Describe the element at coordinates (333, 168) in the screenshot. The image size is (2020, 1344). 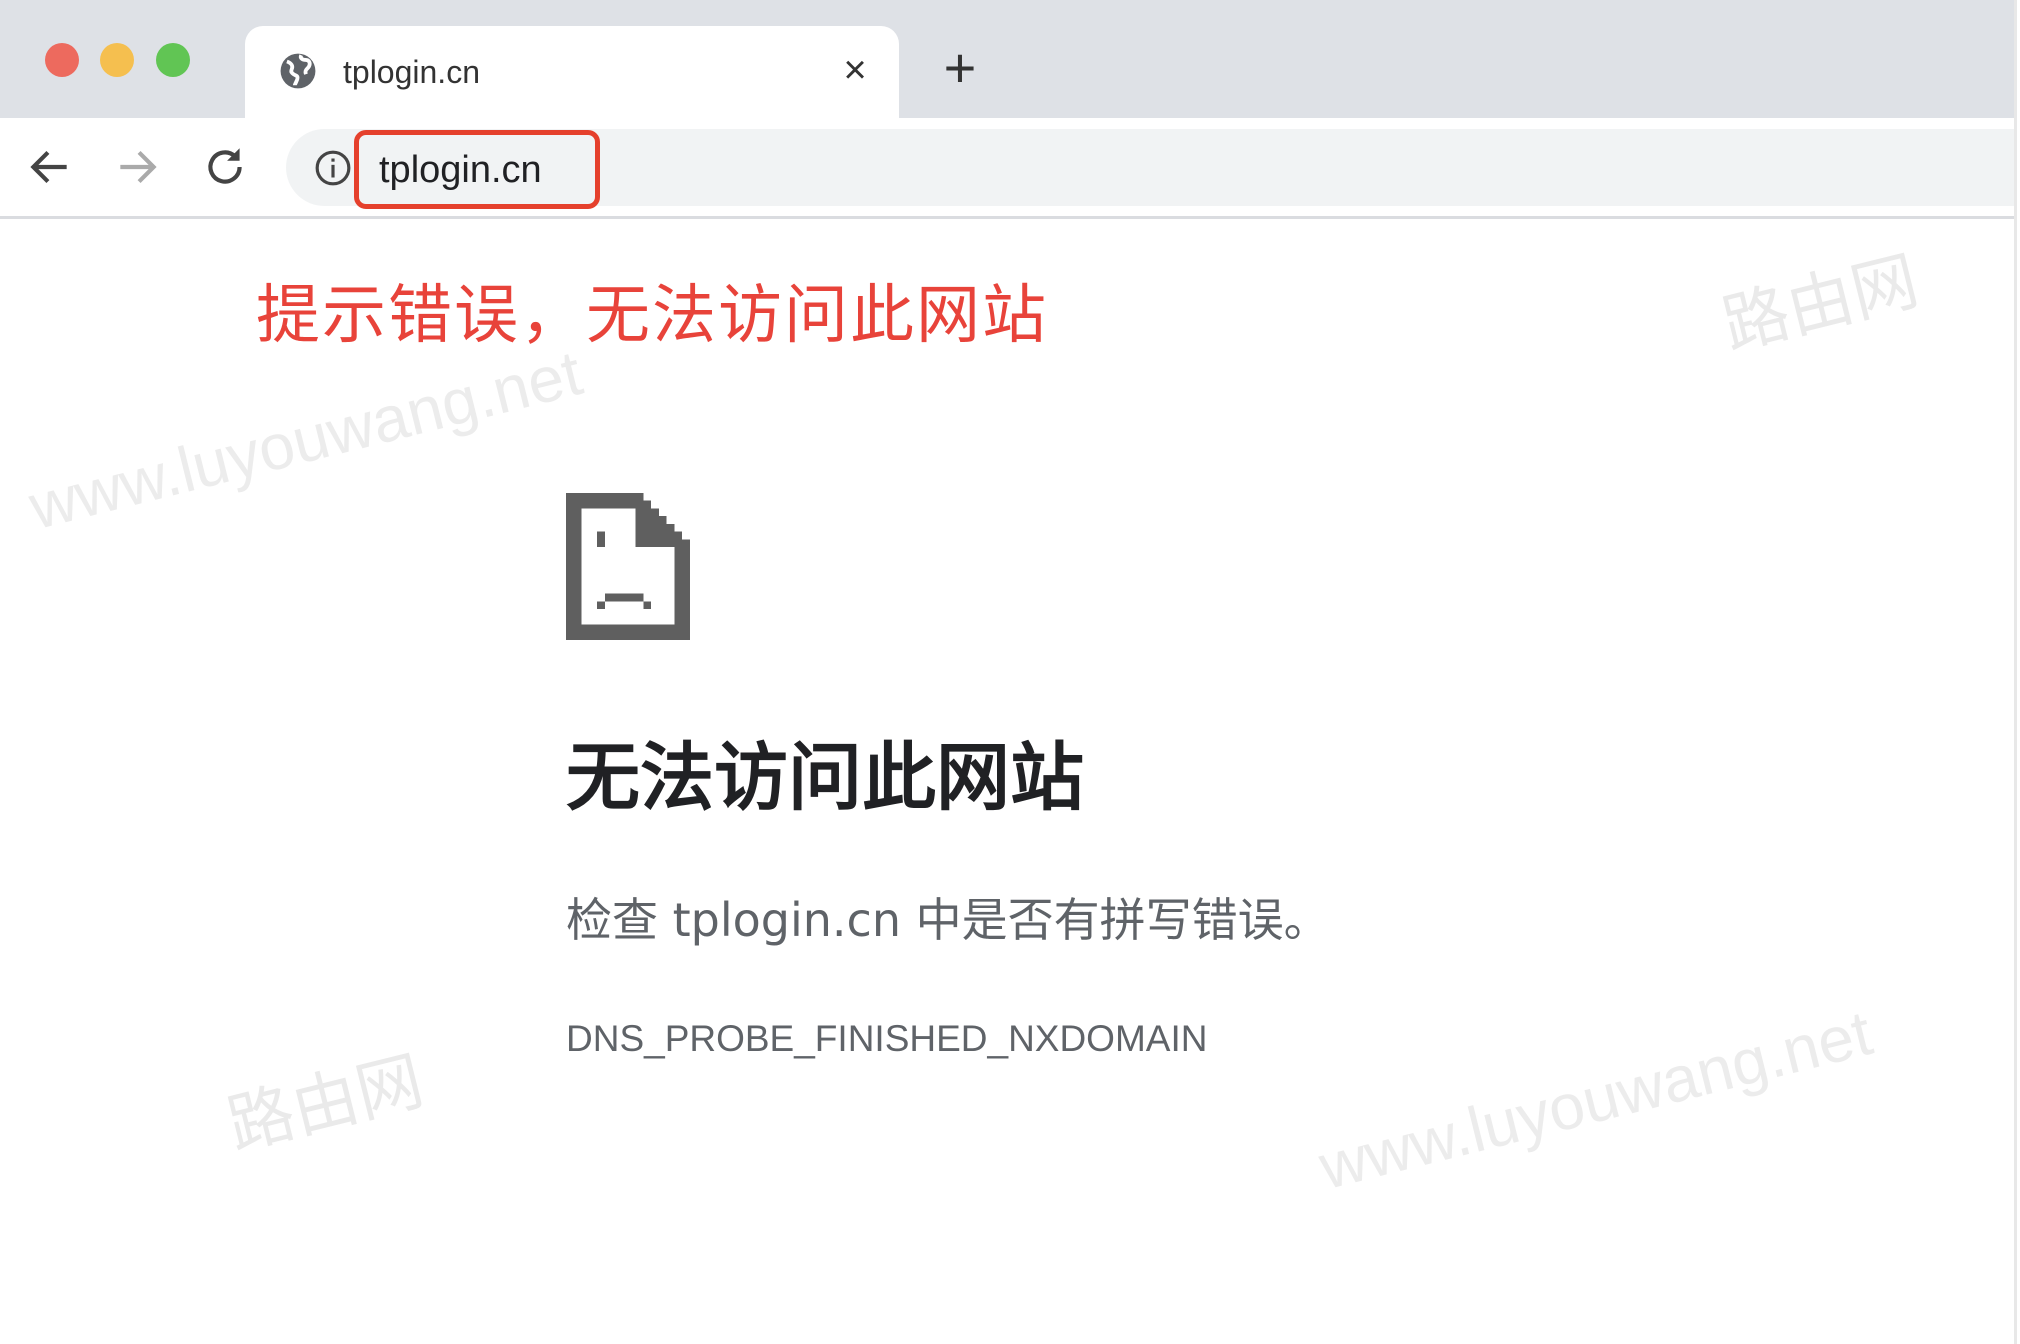
I see `info-icon` at that location.